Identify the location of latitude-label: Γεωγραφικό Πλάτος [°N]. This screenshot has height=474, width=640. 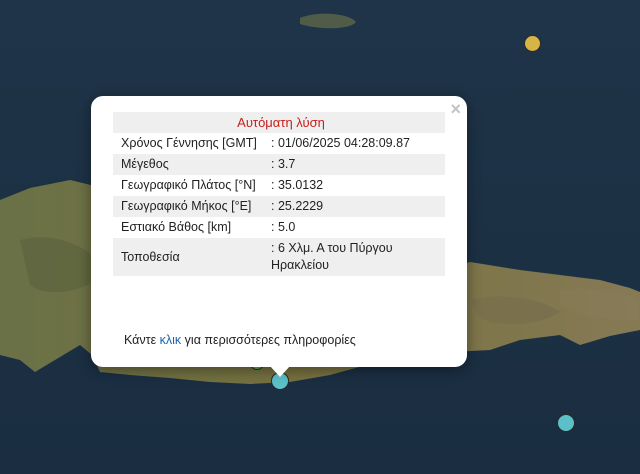
(188, 185).